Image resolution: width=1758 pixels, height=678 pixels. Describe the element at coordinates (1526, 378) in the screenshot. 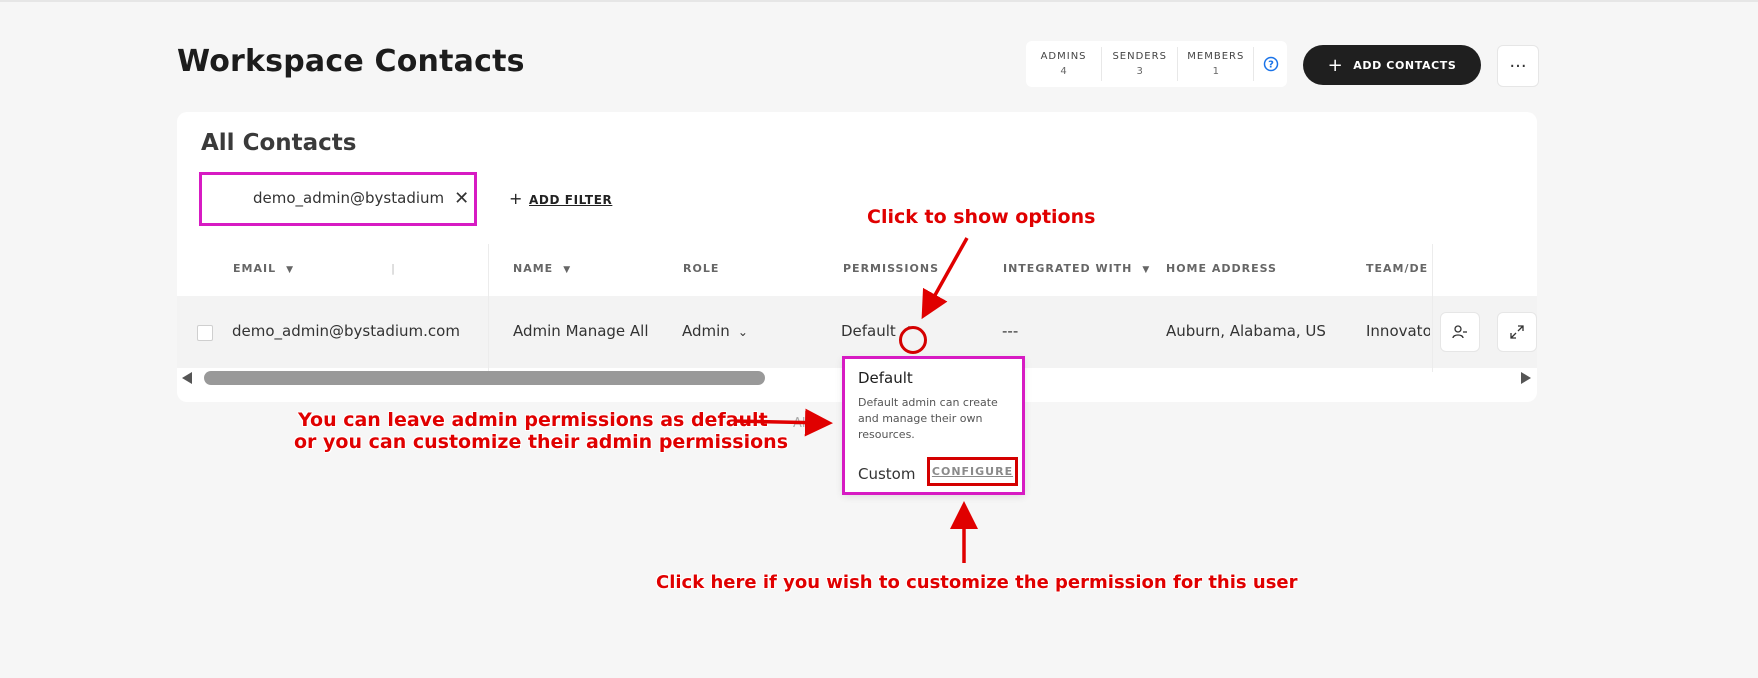

I see `scroll-right-icon` at that location.